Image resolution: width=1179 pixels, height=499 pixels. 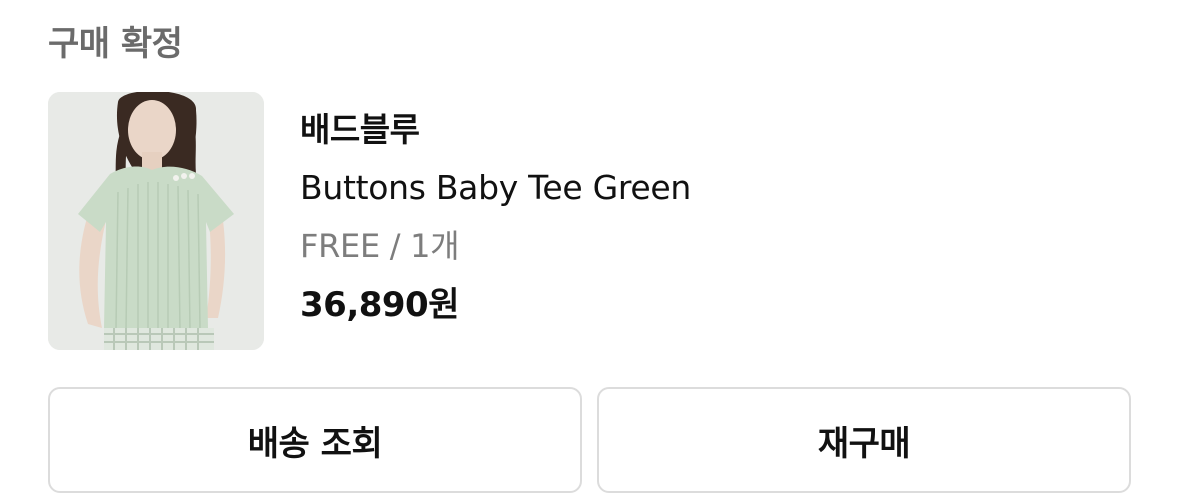 I want to click on product-brand: 배드블루, so click(x=495, y=130).